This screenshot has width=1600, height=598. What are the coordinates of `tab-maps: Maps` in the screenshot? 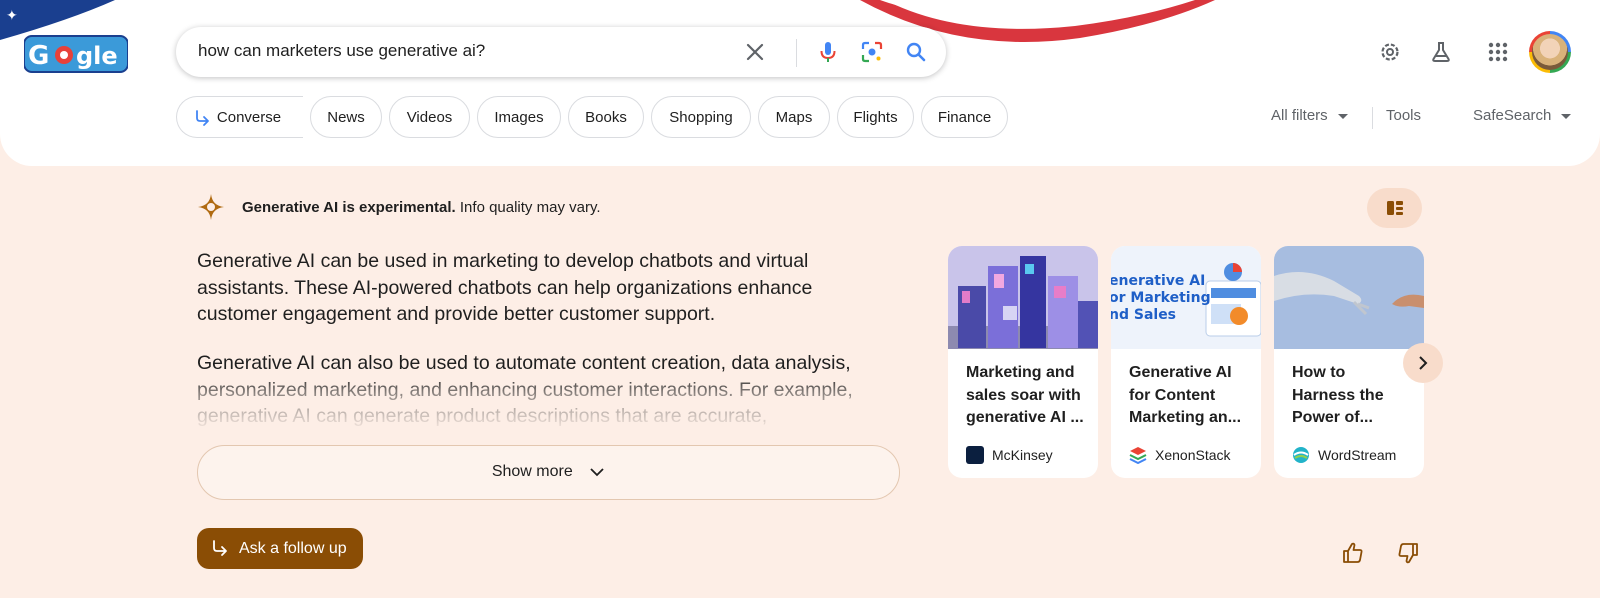 It's located at (794, 117).